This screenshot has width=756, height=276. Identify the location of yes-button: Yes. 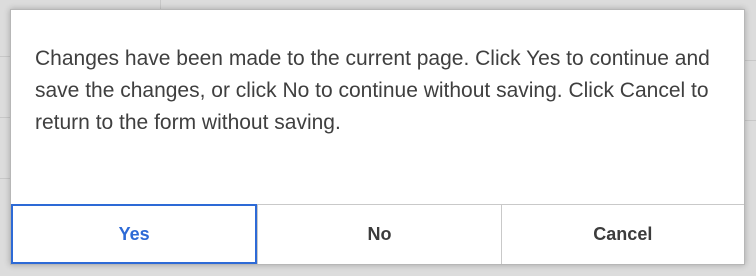
(134, 234).